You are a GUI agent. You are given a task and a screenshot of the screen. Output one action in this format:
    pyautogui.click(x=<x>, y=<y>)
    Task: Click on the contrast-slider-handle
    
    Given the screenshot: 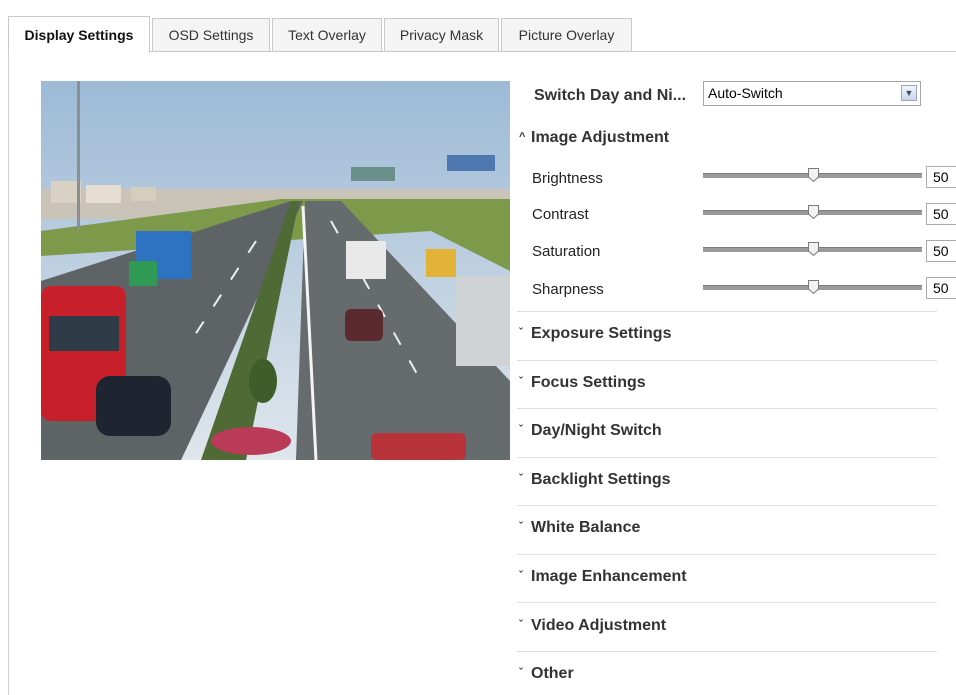 What is the action you would take?
    pyautogui.click(x=813, y=212)
    